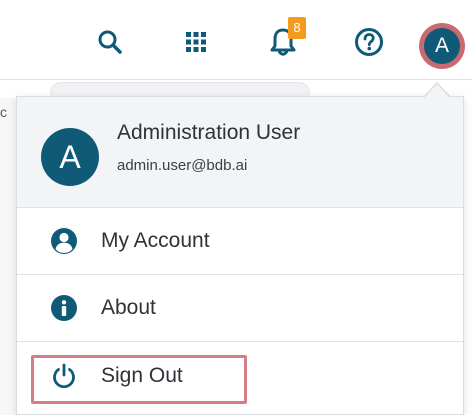 This screenshot has height=415, width=472. What do you see at coordinates (297, 28) in the screenshot?
I see `notification-count-badge: 8` at bounding box center [297, 28].